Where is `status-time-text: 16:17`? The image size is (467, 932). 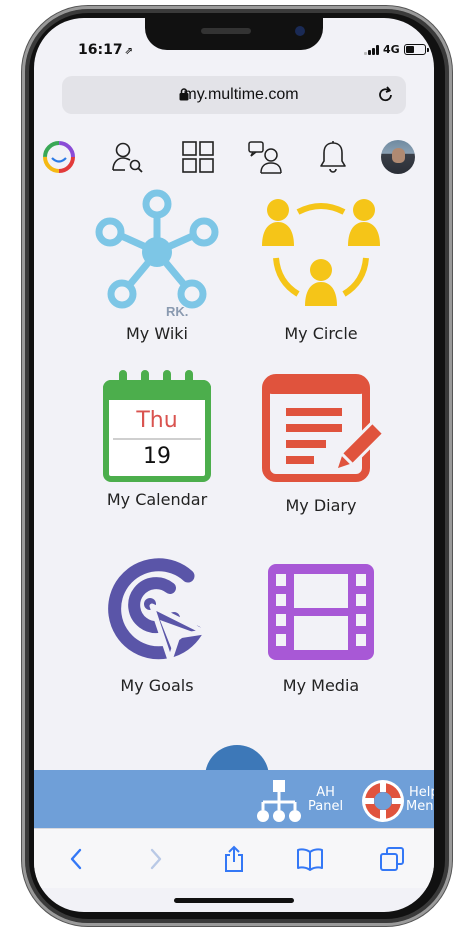
status-time-text: 16:17 is located at coordinates (100, 50).